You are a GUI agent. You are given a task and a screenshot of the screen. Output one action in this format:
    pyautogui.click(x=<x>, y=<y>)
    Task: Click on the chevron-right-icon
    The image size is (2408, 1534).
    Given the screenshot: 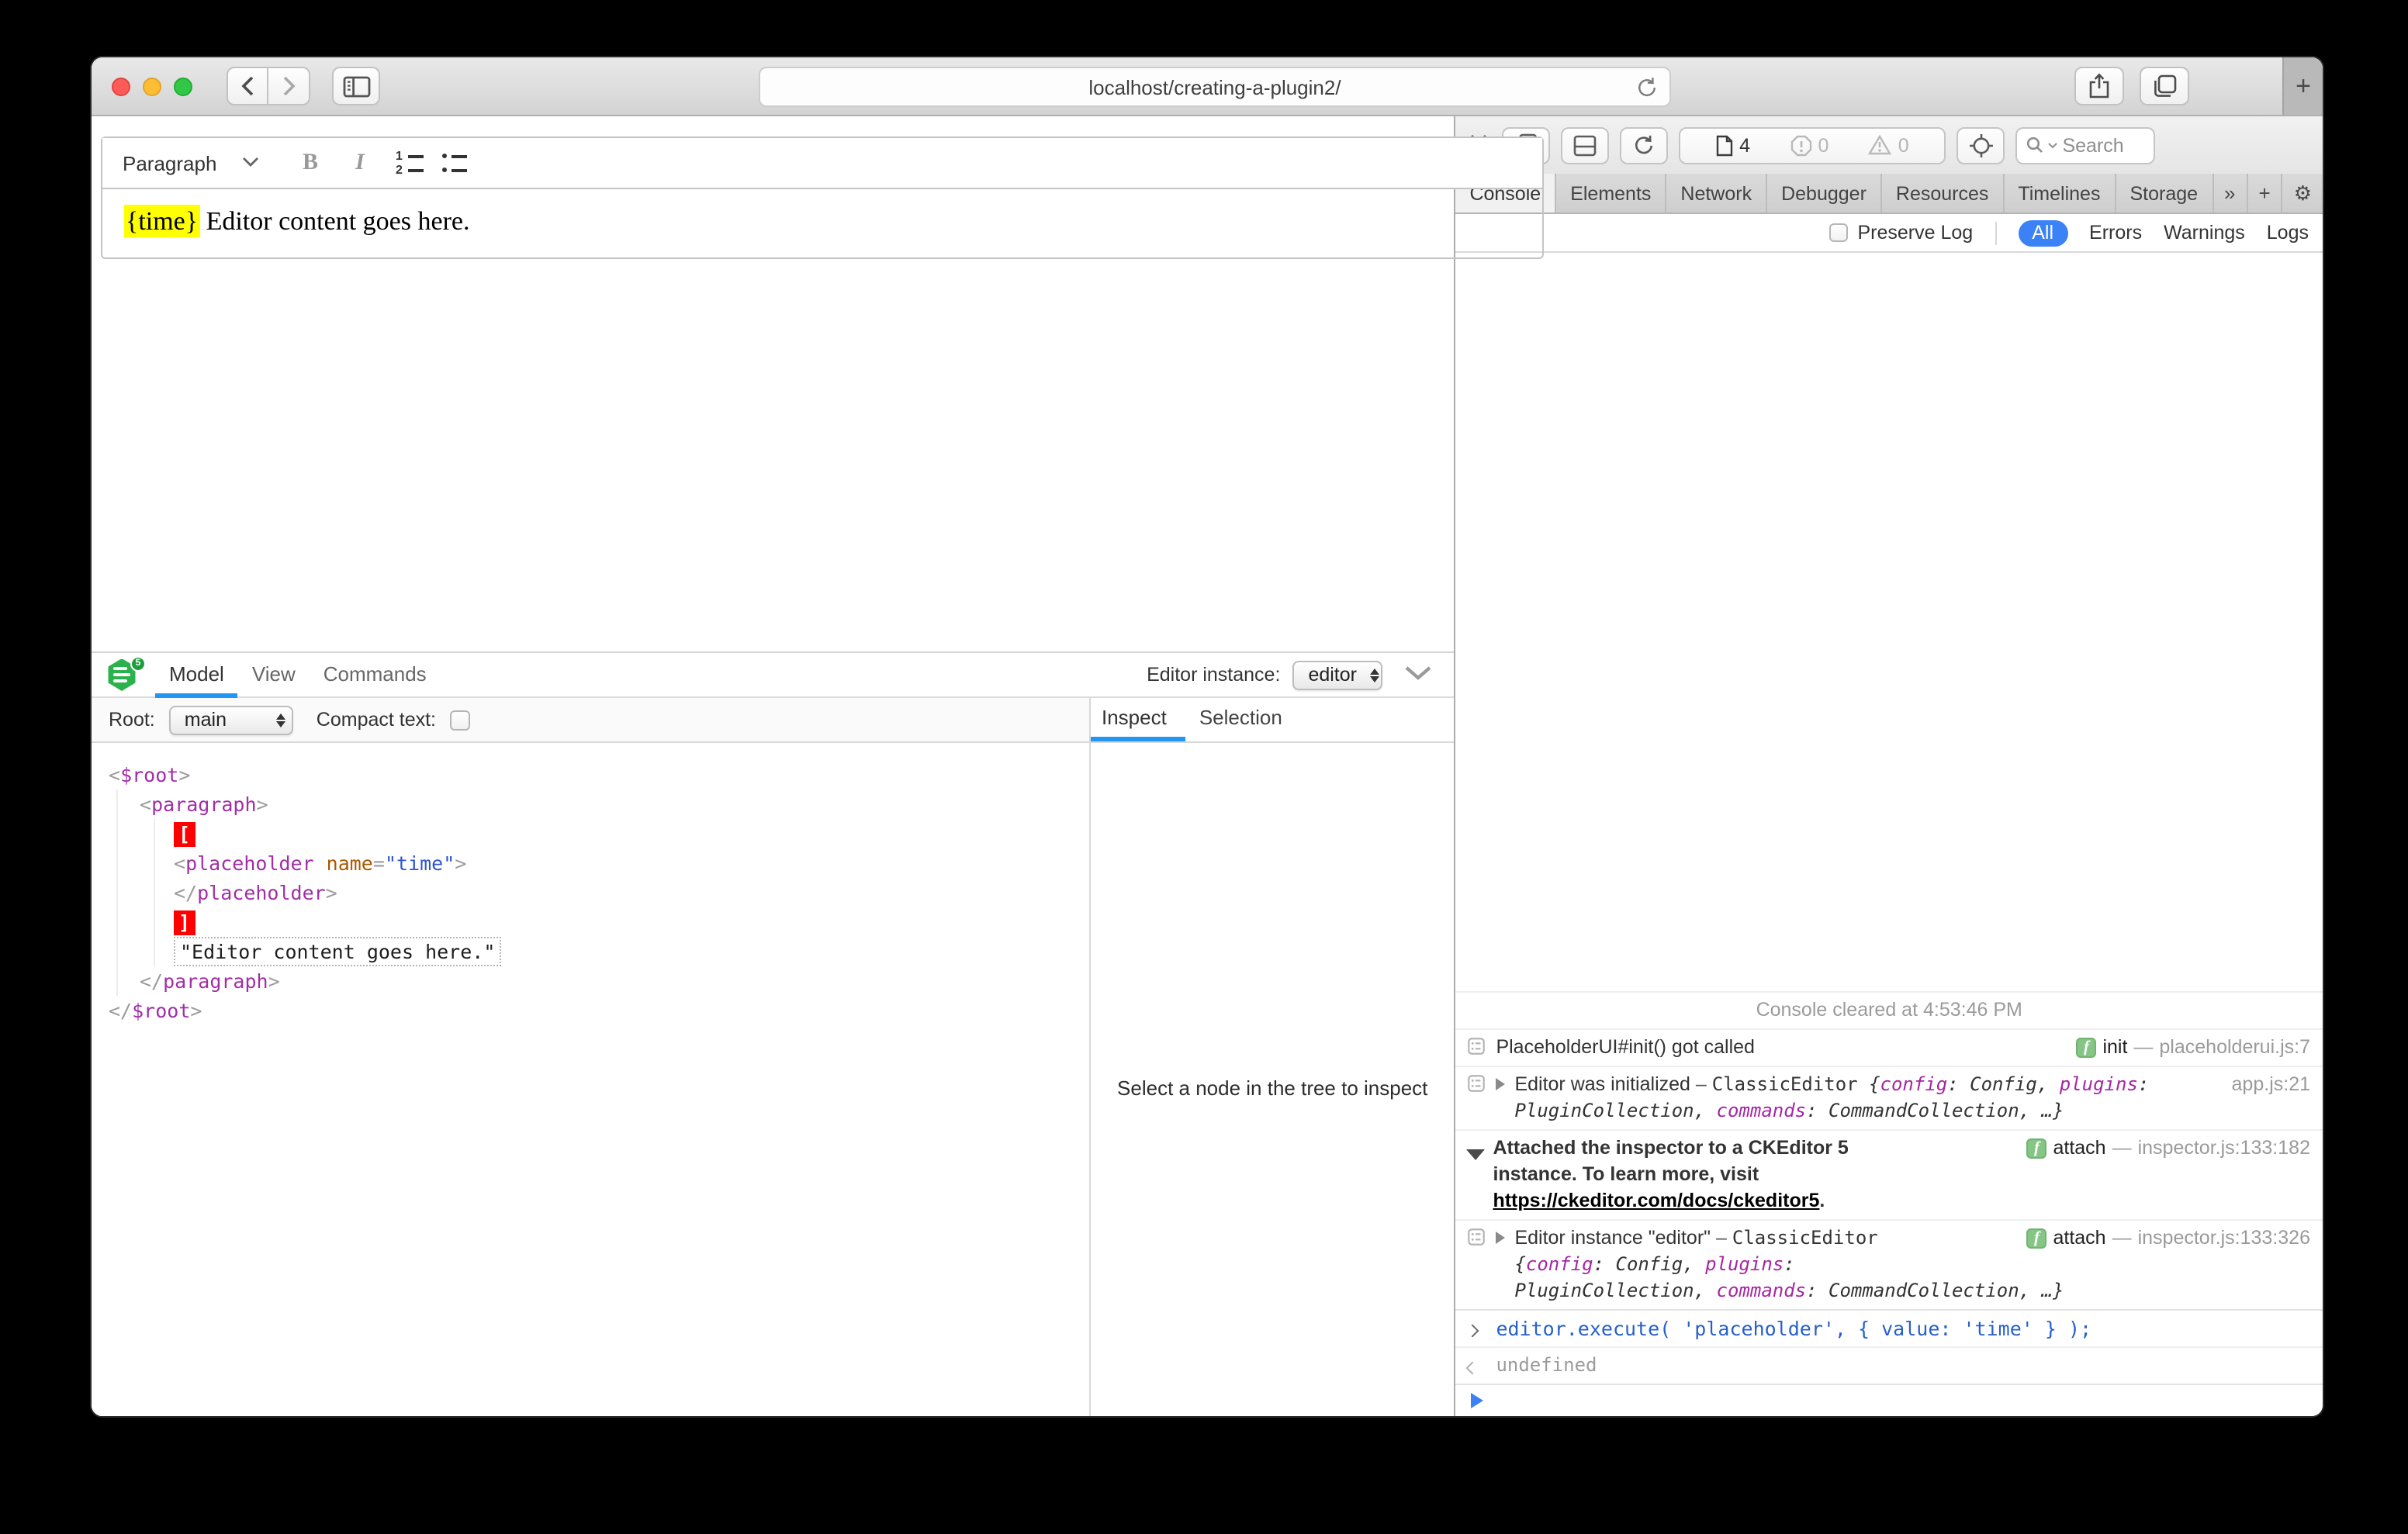 What is the action you would take?
    pyautogui.click(x=288, y=86)
    